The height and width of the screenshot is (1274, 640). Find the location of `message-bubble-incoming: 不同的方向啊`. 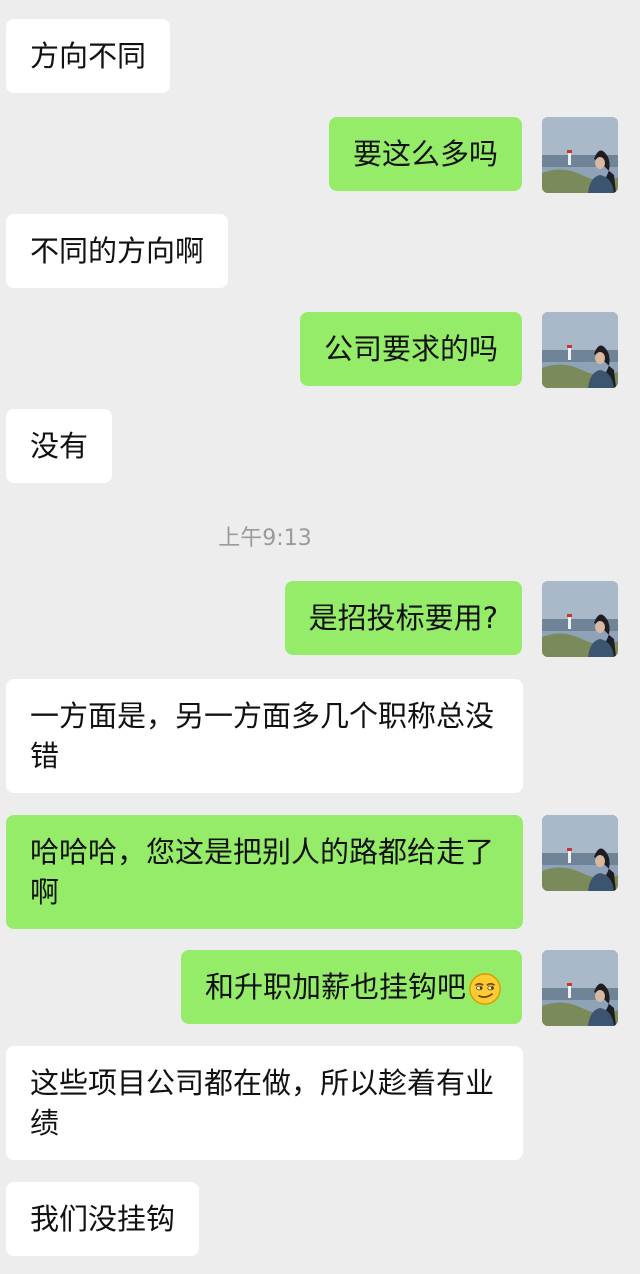

message-bubble-incoming: 不同的方向啊 is located at coordinates (117, 251).